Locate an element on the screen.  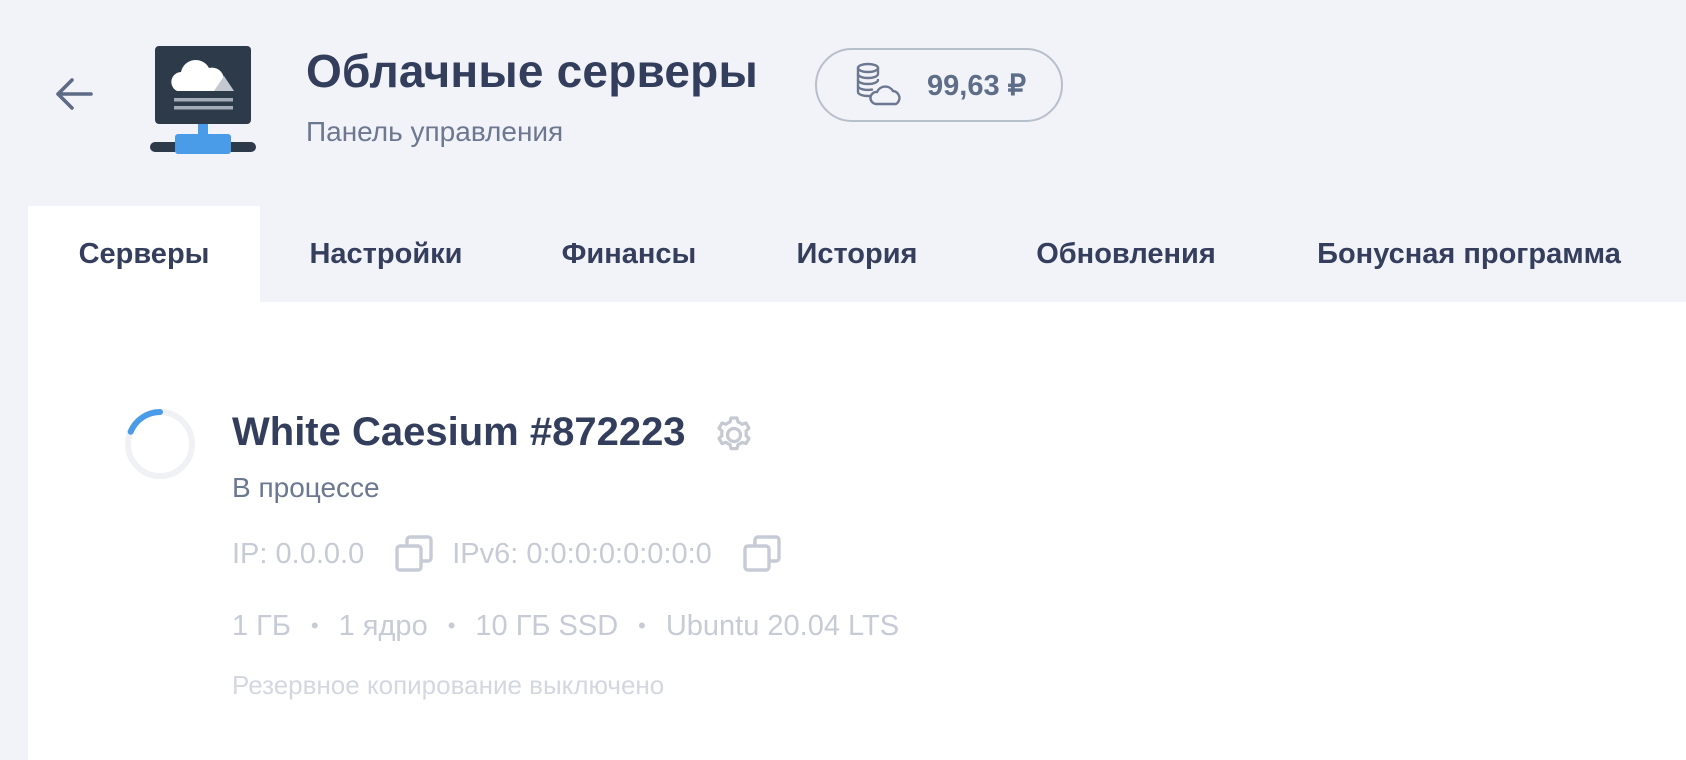
gear-icon is located at coordinates (734, 435).